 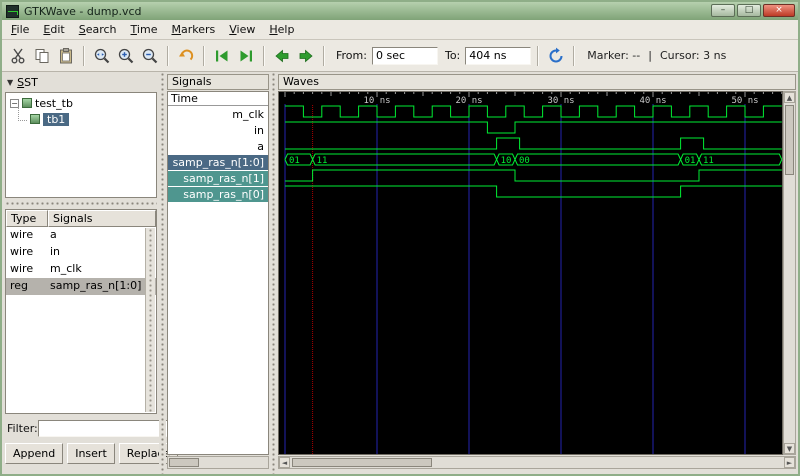 What do you see at coordinates (246, 56) in the screenshot?
I see `fetch-right-button` at bounding box center [246, 56].